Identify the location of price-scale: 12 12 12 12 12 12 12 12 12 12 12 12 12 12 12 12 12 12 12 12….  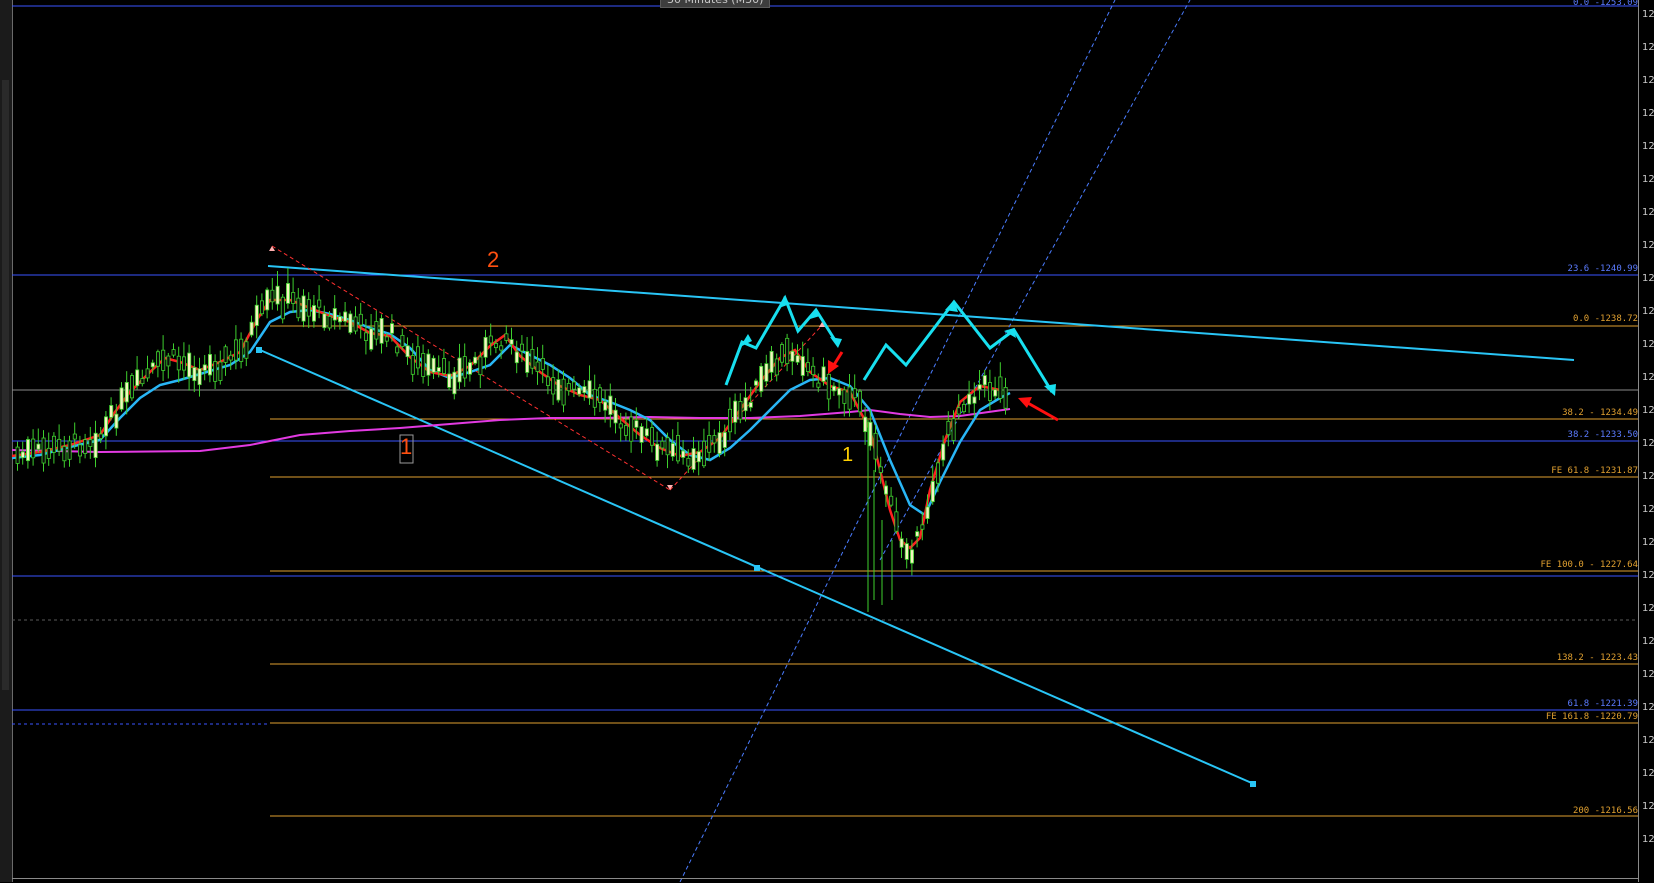
(1646, 441).